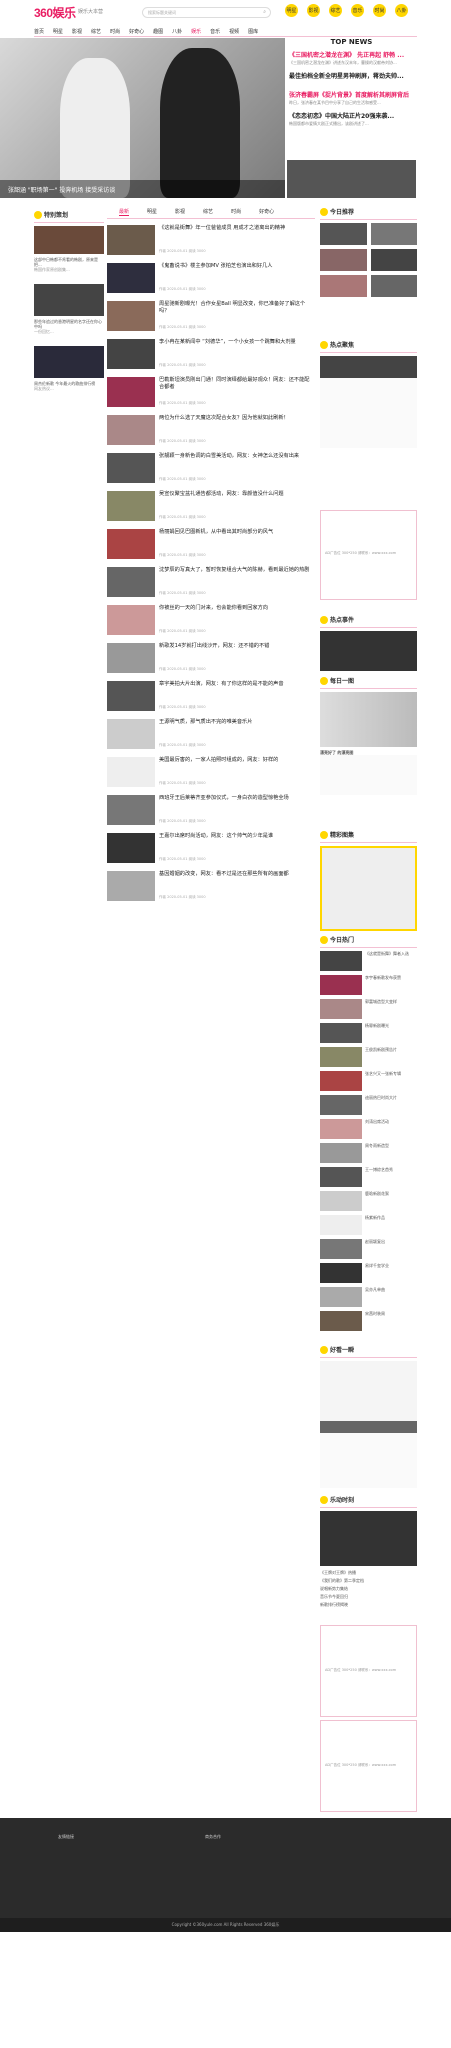 The height and width of the screenshot is (2048, 451). Describe the element at coordinates (236, 228) in the screenshot. I see `article-title: 《这就是街舞》年一位爸爸成员 用成才之道离出的精神` at that location.